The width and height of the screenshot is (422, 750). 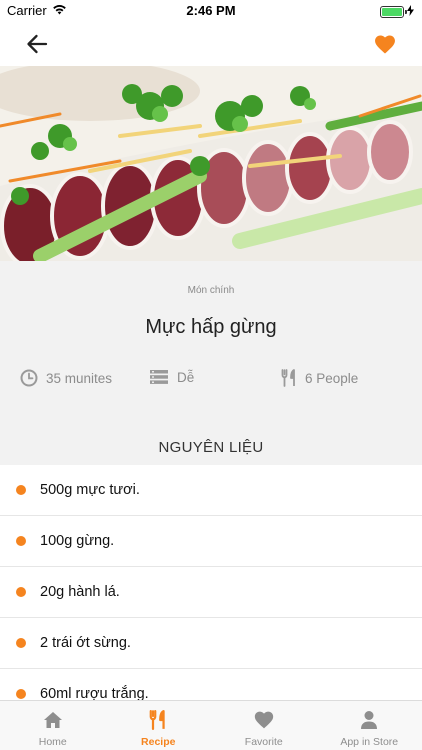 I want to click on list-item: 100g gừng., so click(x=211, y=541).